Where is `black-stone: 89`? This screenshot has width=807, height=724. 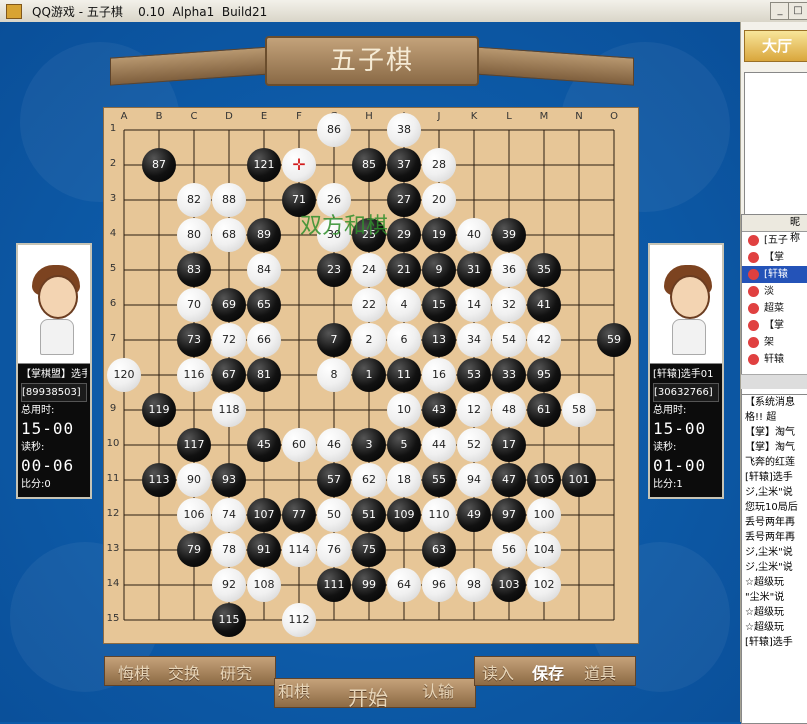 black-stone: 89 is located at coordinates (264, 235).